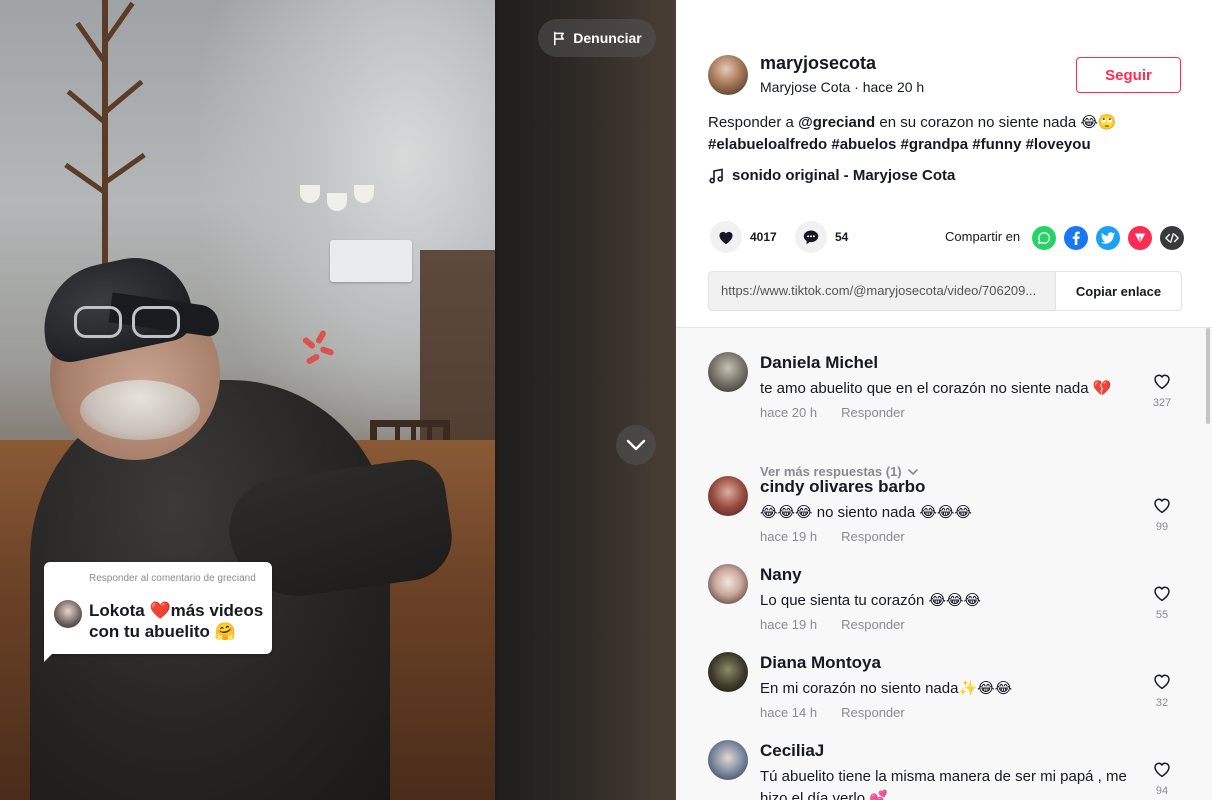  Describe the element at coordinates (337, 190) in the screenshot. I see `video-chandelier` at that location.